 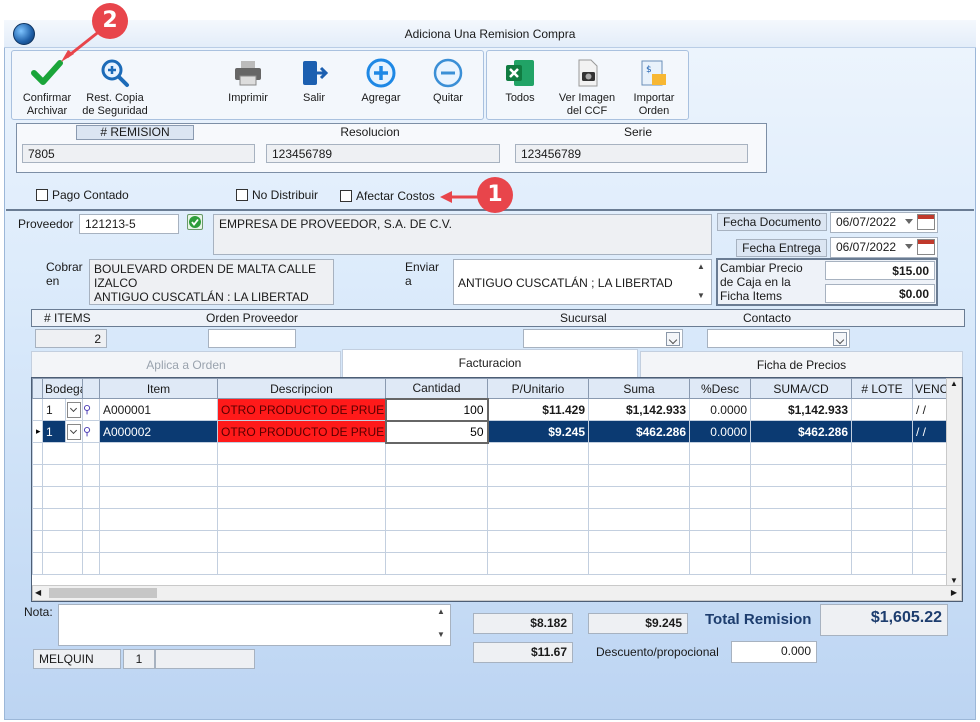 What do you see at coordinates (495, 195) in the screenshot?
I see `annotation-badge-1: 1` at bounding box center [495, 195].